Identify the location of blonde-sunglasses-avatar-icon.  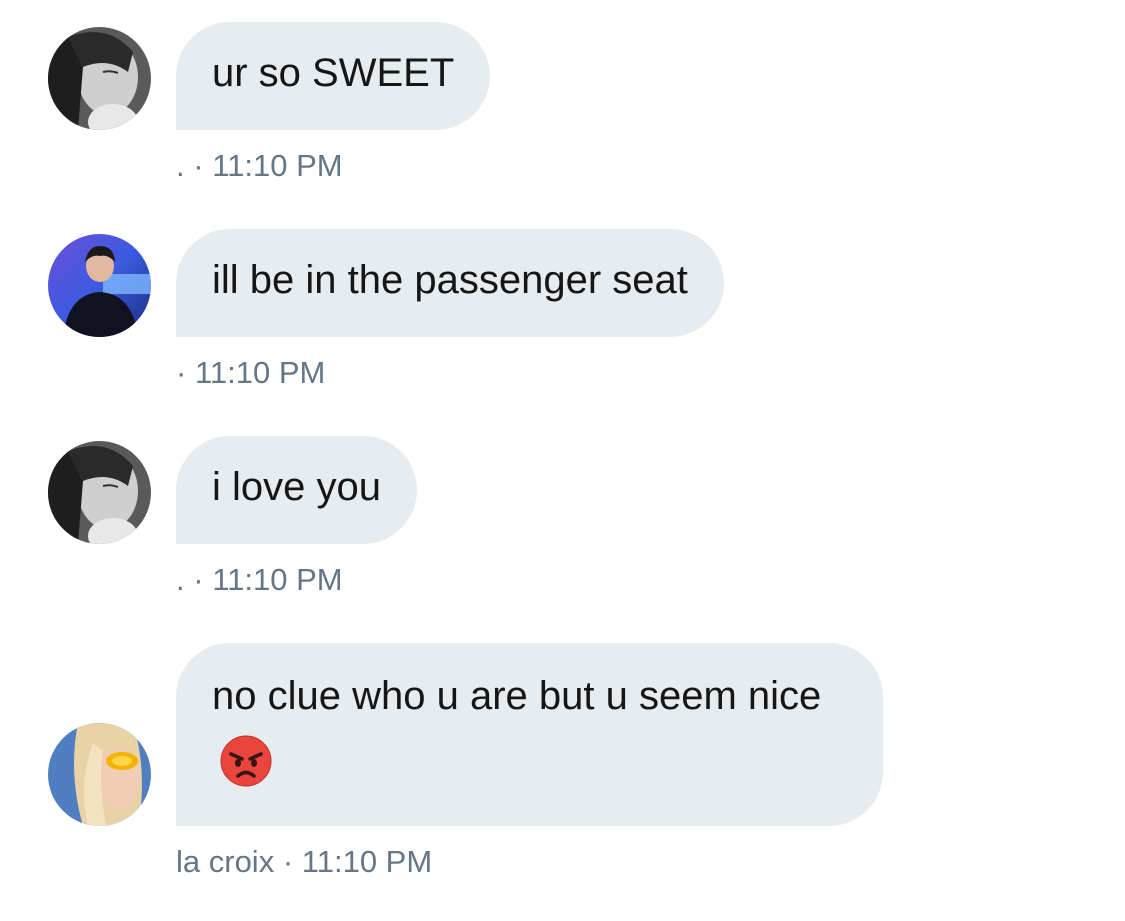
(99, 774).